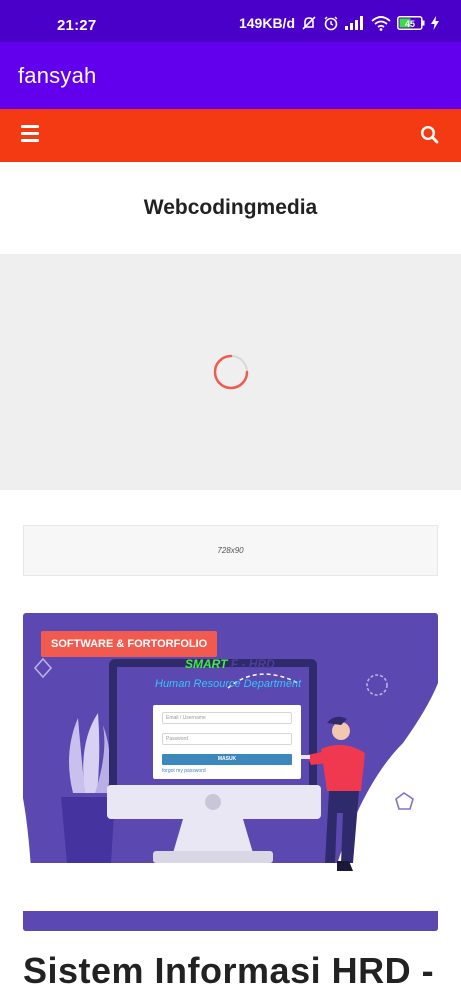  I want to click on hamburger-menu-icon, so click(32, 135).